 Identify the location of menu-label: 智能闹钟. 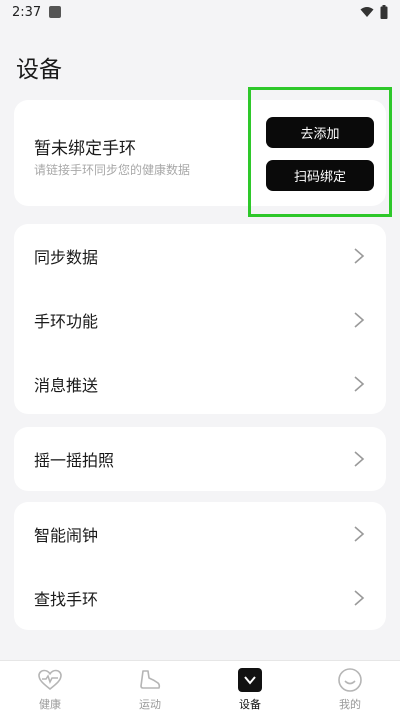
(66, 535).